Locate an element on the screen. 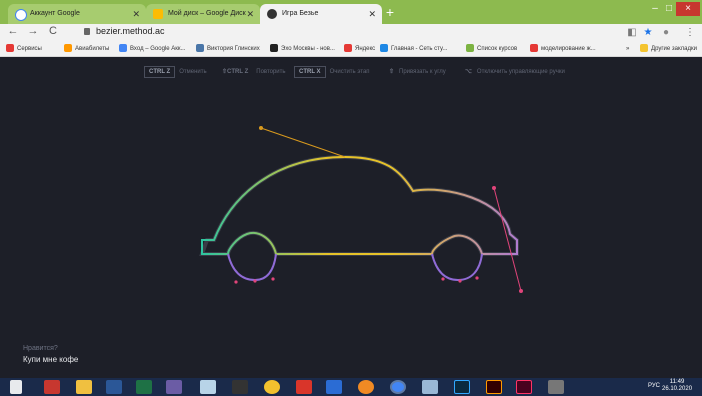 This screenshot has width=702, height=396. word-icon is located at coordinates (114, 387).